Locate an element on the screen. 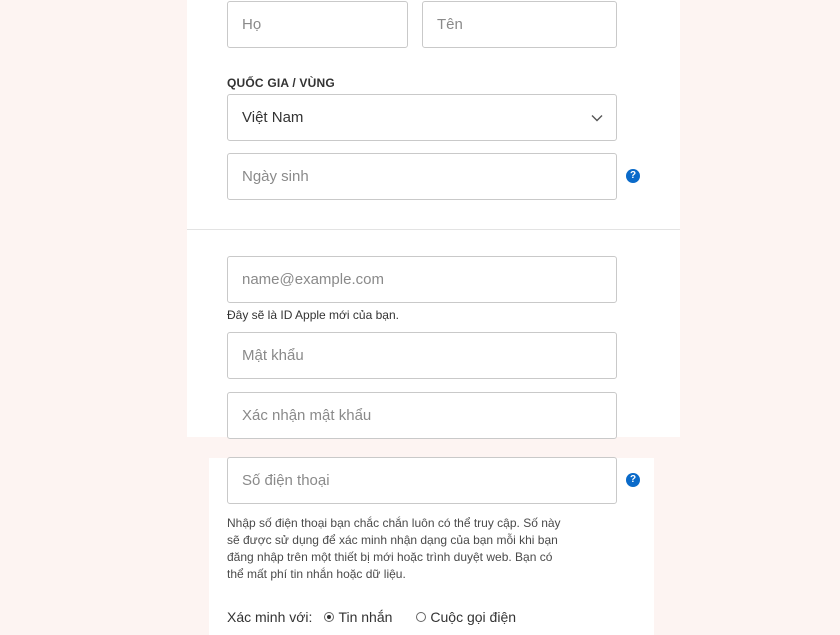 The width and height of the screenshot is (840, 635). verify-sms-label: Tin nhắn is located at coordinates (365, 617).